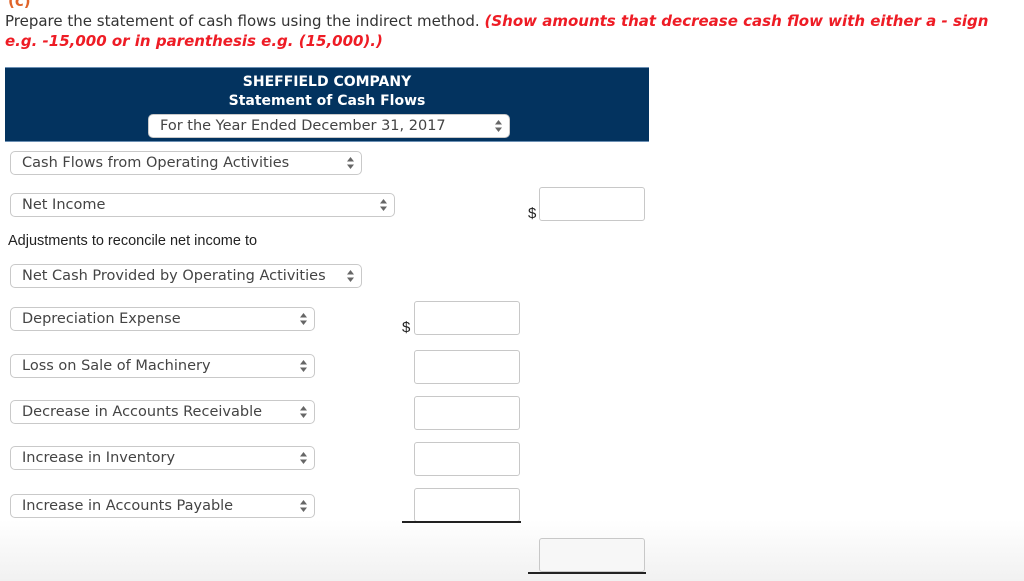 This screenshot has width=1024, height=581. I want to click on adjustment-select-accounts-payable: Increase in Accounts Payable, so click(162, 506).